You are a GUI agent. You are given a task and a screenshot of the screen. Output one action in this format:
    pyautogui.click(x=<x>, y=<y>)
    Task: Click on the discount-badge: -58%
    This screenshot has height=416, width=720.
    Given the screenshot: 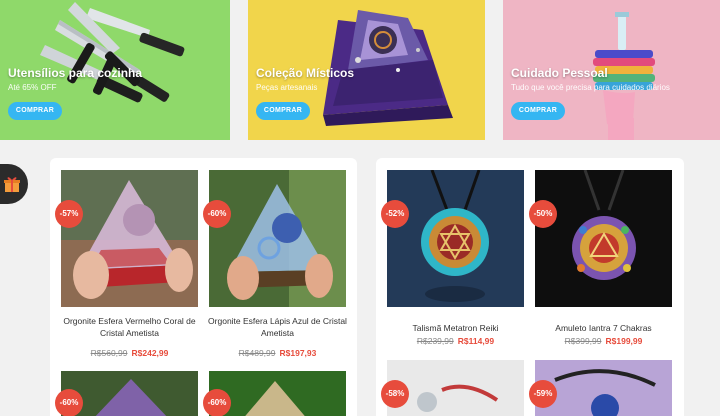 What is the action you would take?
    pyautogui.click(x=395, y=394)
    